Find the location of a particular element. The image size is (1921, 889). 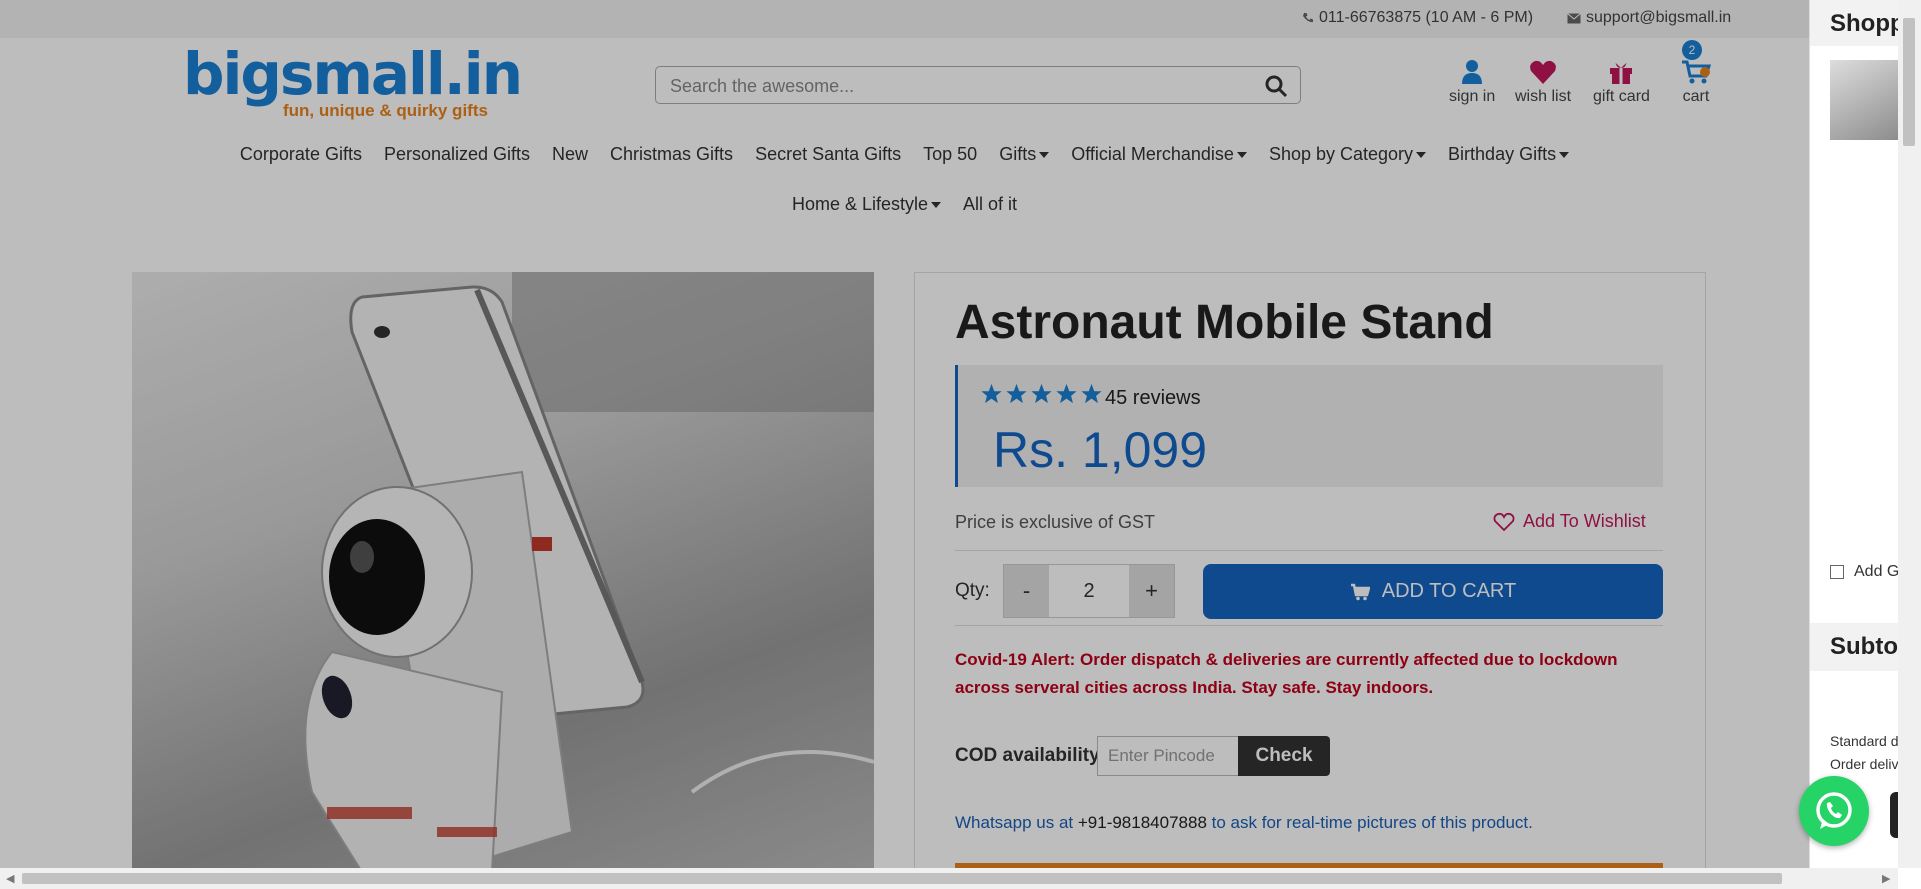

delivery-note-2: Order deliv is located at coordinates (1864, 764).